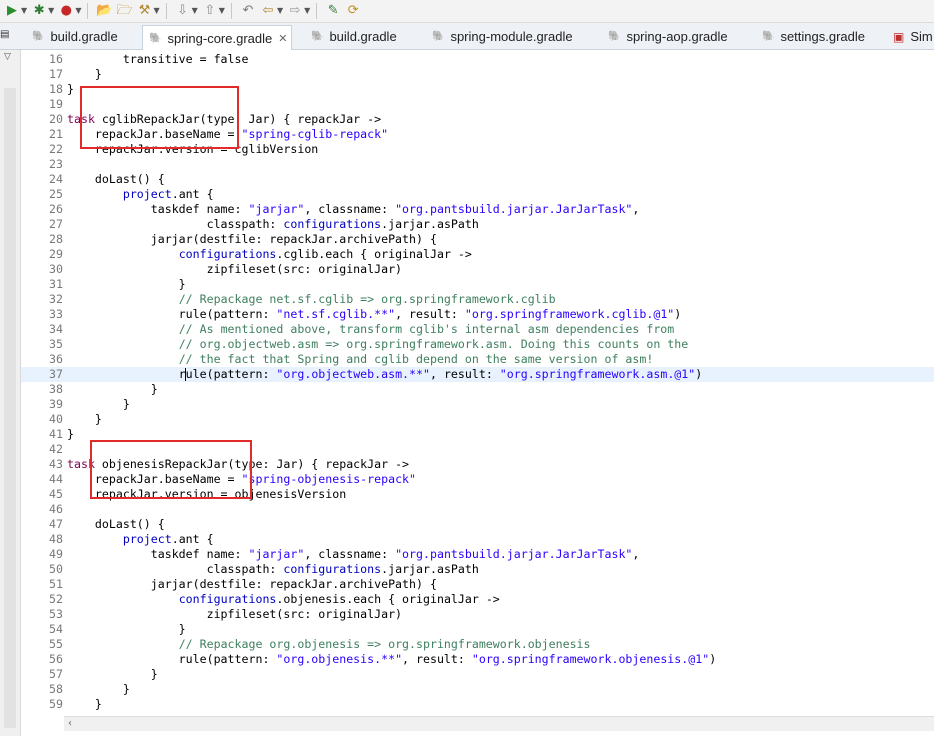  I want to click on code-line: 40 }, so click(477, 419).